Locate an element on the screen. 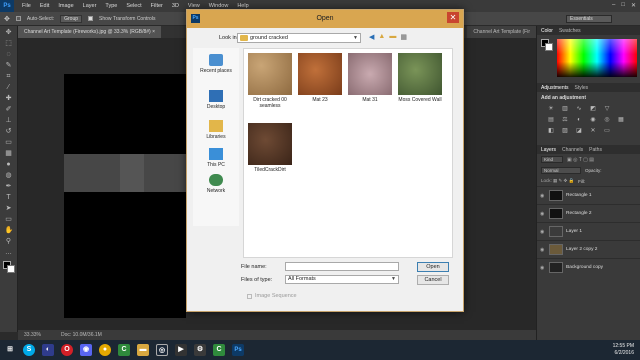 The image size is (640, 360). media-icon: ▶ is located at coordinates (181, 350).